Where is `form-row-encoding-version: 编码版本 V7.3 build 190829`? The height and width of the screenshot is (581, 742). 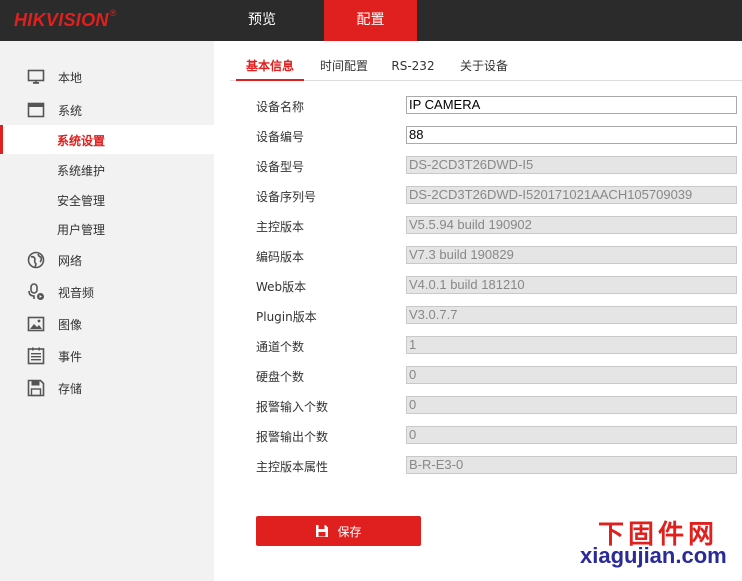 form-row-encoding-version: 编码版本 V7.3 build 190829 is located at coordinates (499, 256).